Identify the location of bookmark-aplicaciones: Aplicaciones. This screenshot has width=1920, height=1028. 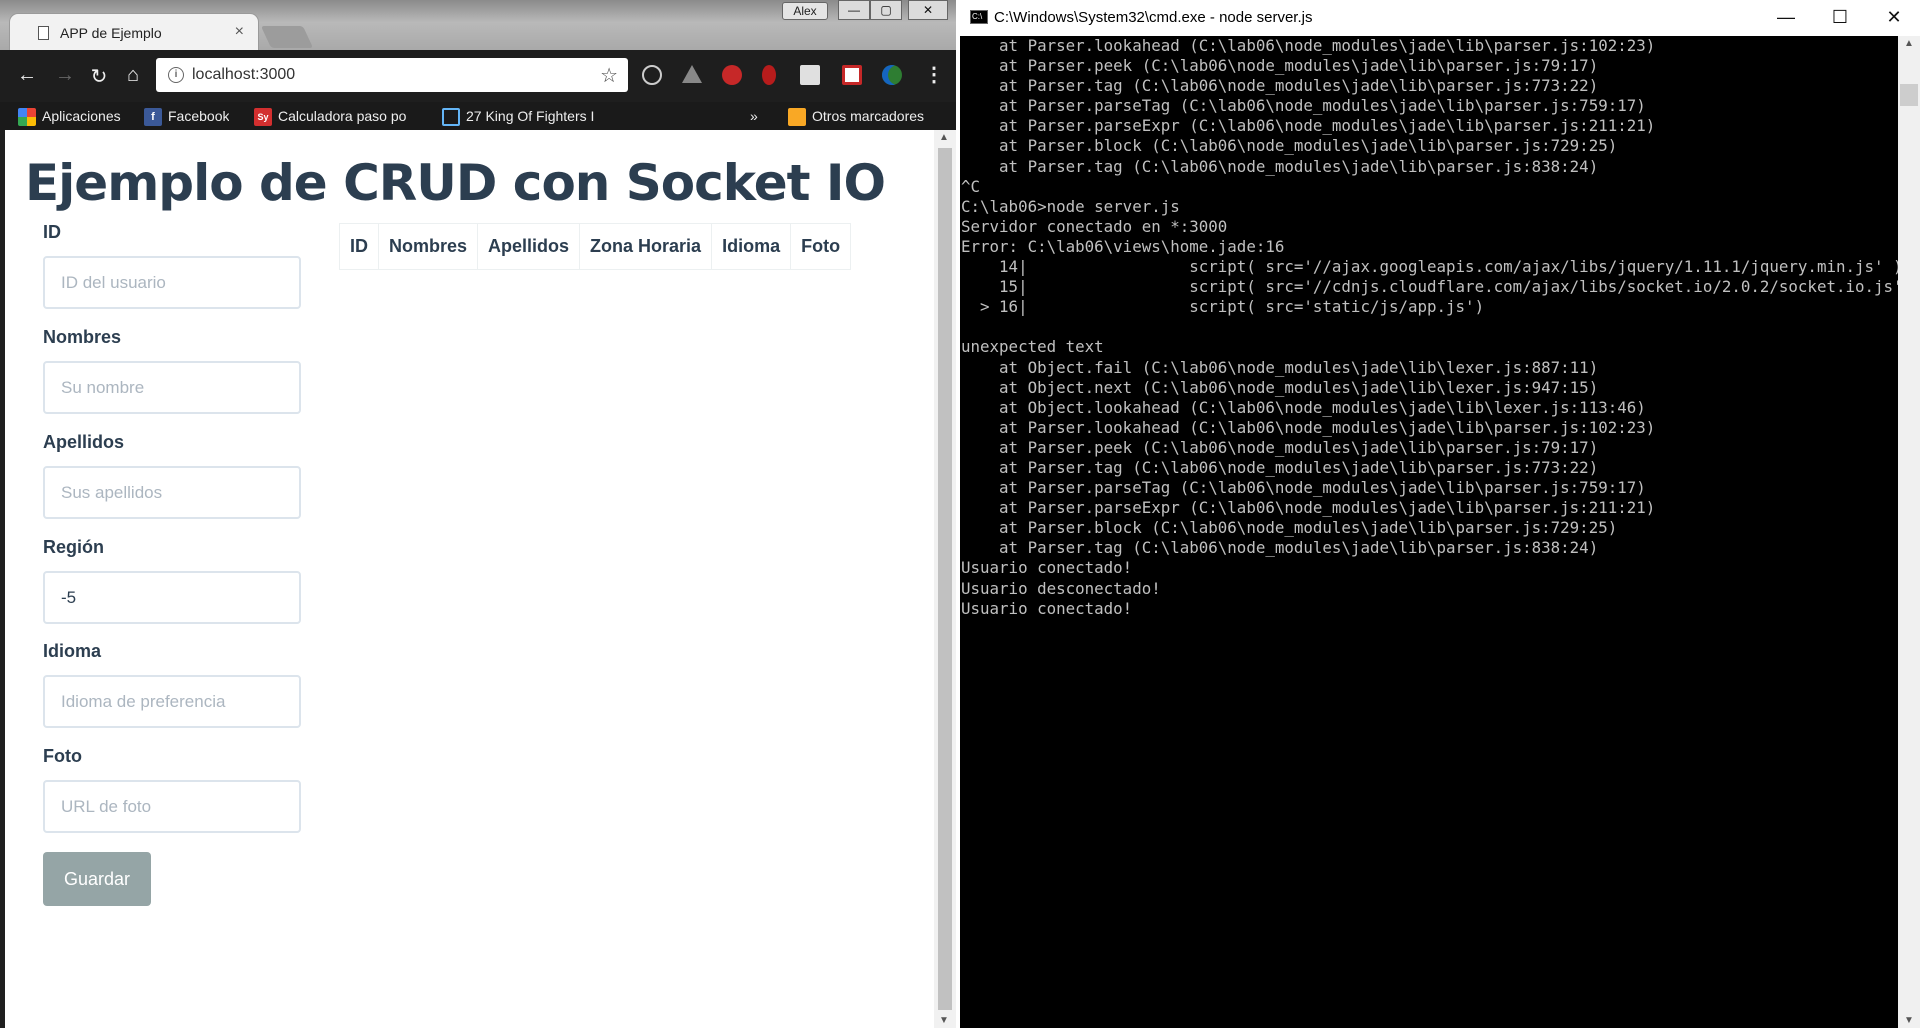
(69, 116).